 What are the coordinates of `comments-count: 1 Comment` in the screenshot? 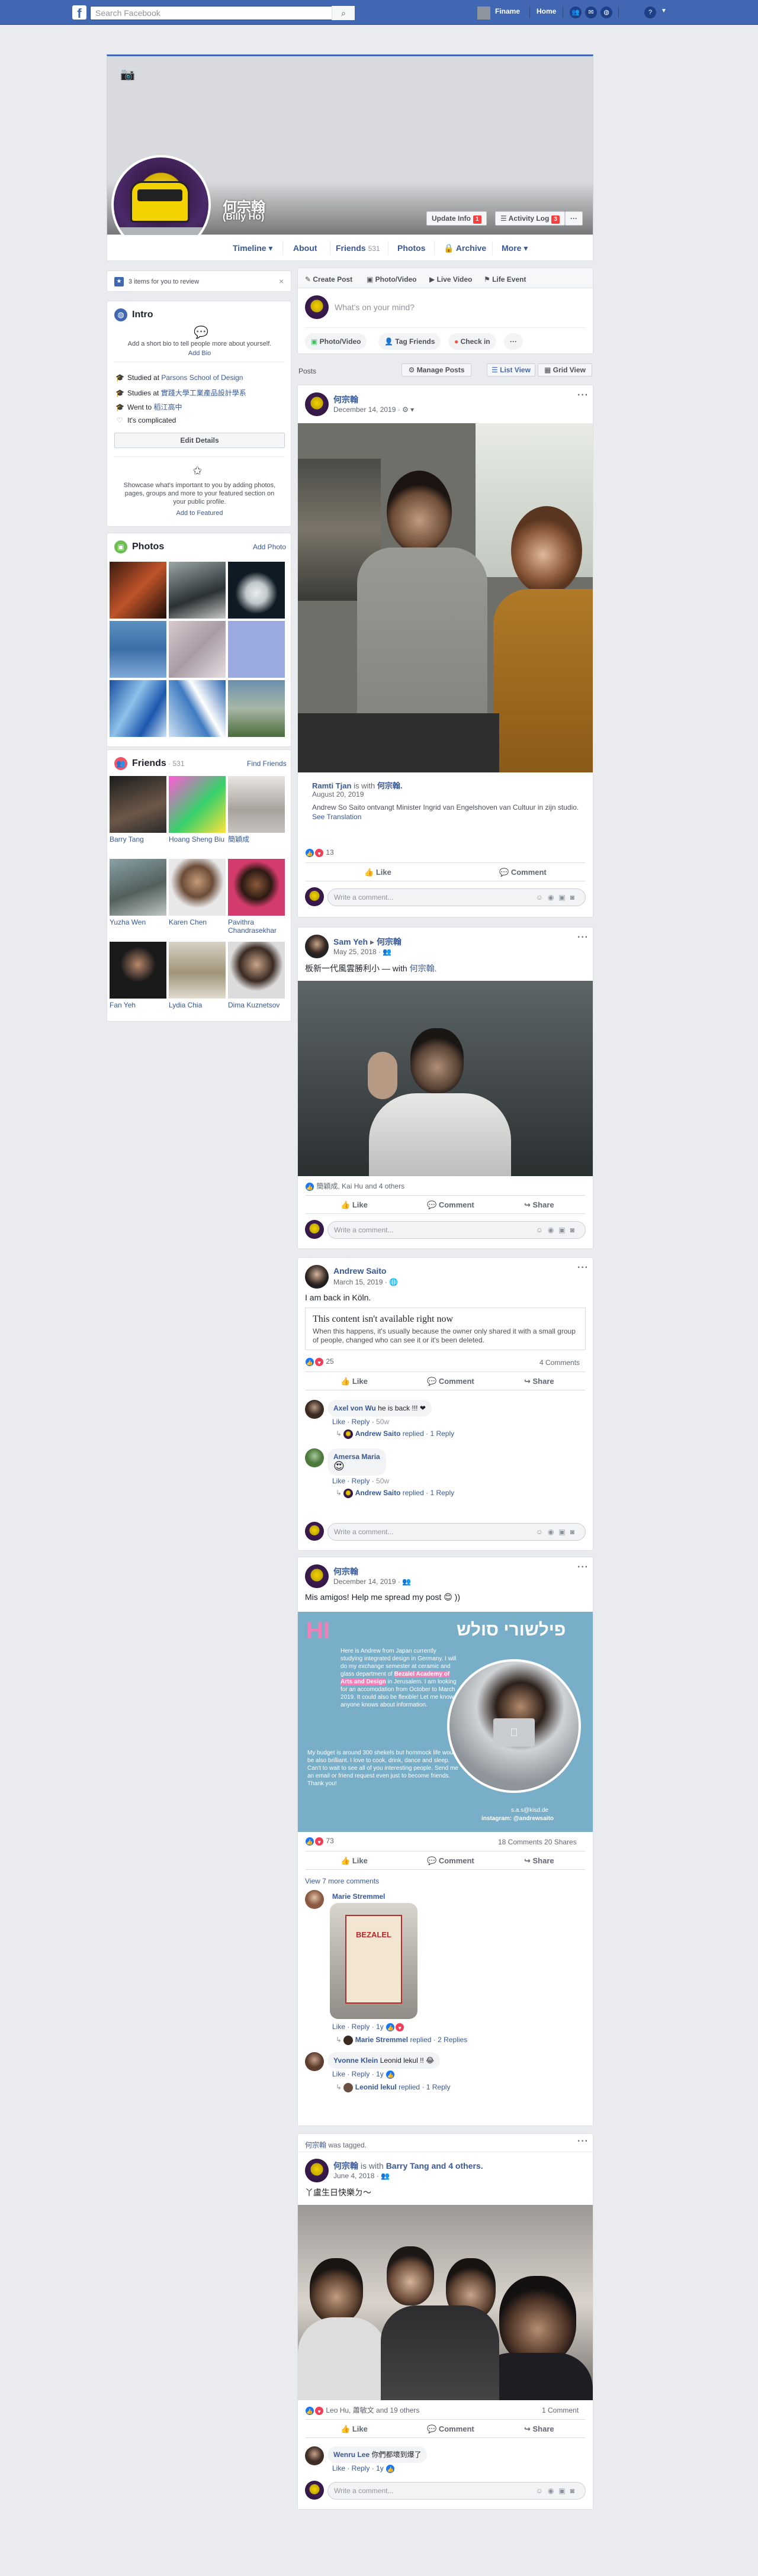 It's located at (560, 2410).